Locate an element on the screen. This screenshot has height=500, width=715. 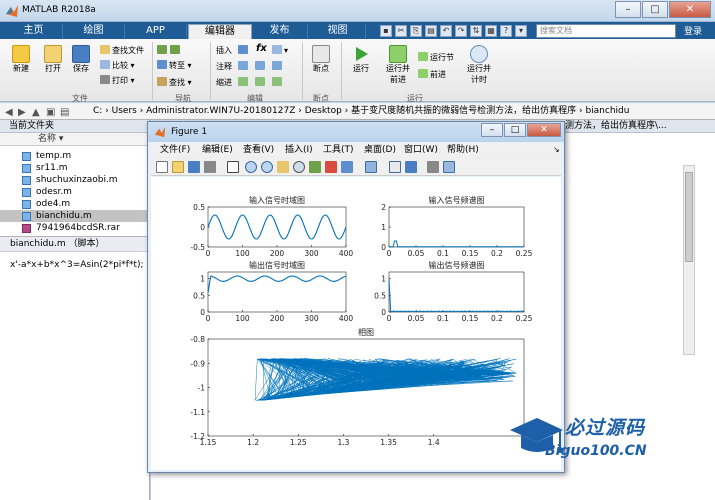
x-tick-label: 1.3 is located at coordinates (343, 442).